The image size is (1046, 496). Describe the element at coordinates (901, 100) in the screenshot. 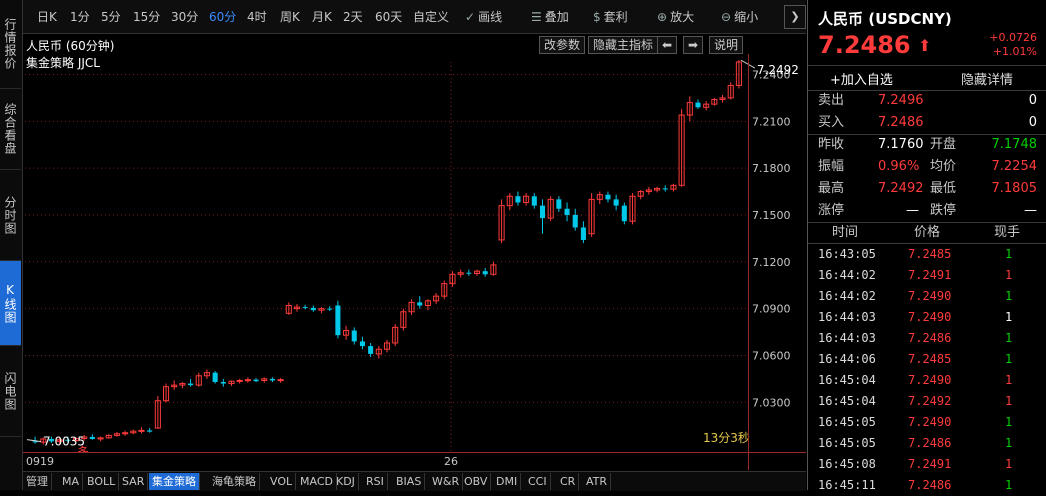

I see `sell-price: 7.2496` at that location.